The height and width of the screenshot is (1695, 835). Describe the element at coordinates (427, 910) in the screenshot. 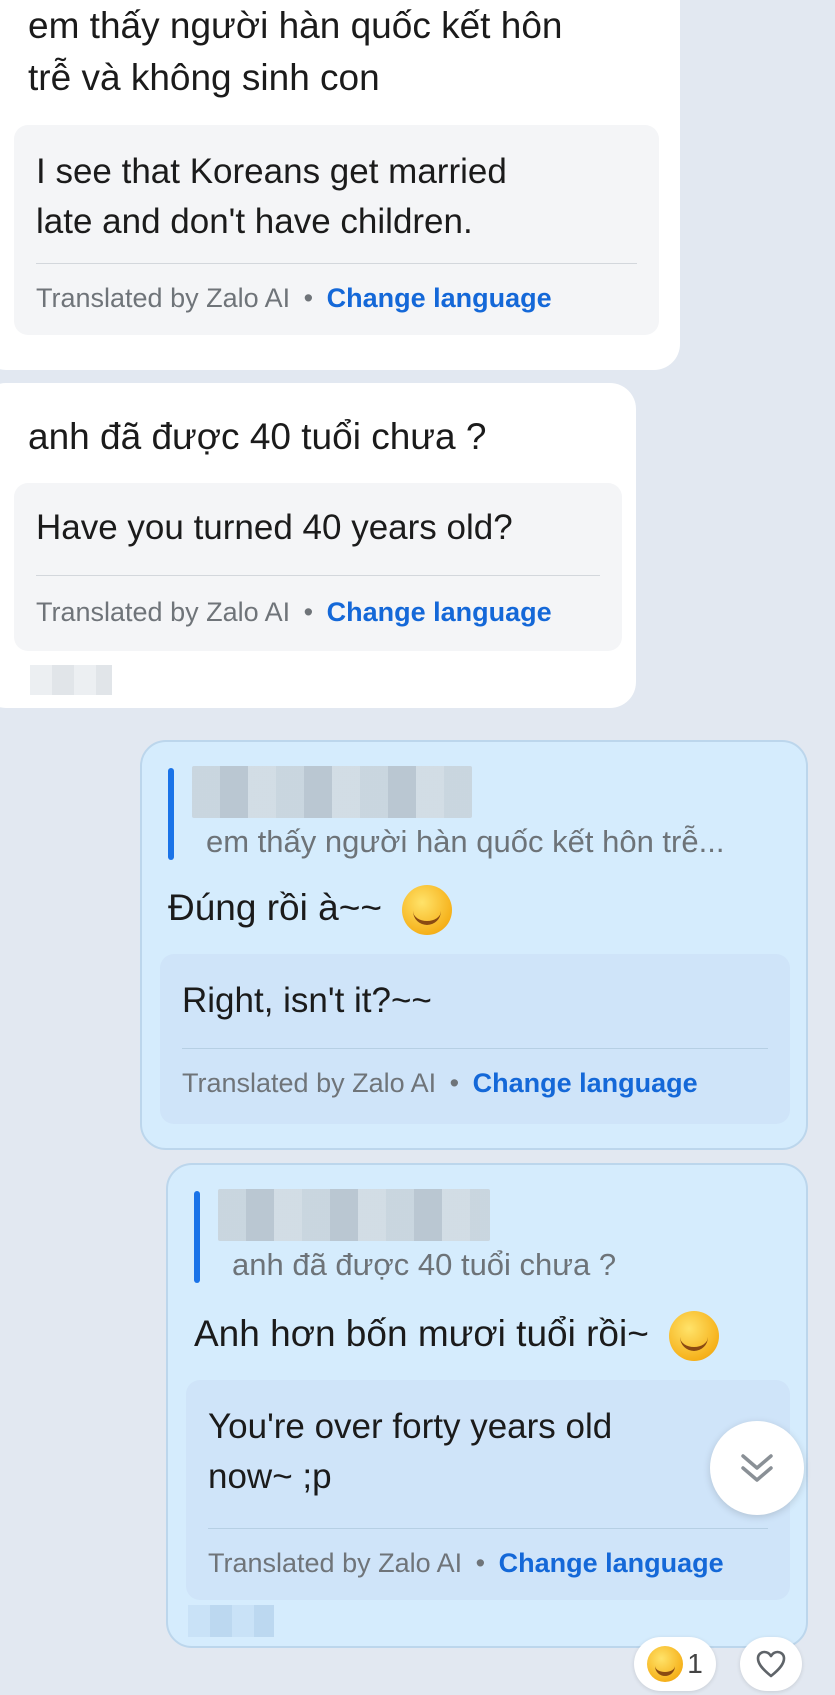

I see `grinning-face-emoji` at that location.